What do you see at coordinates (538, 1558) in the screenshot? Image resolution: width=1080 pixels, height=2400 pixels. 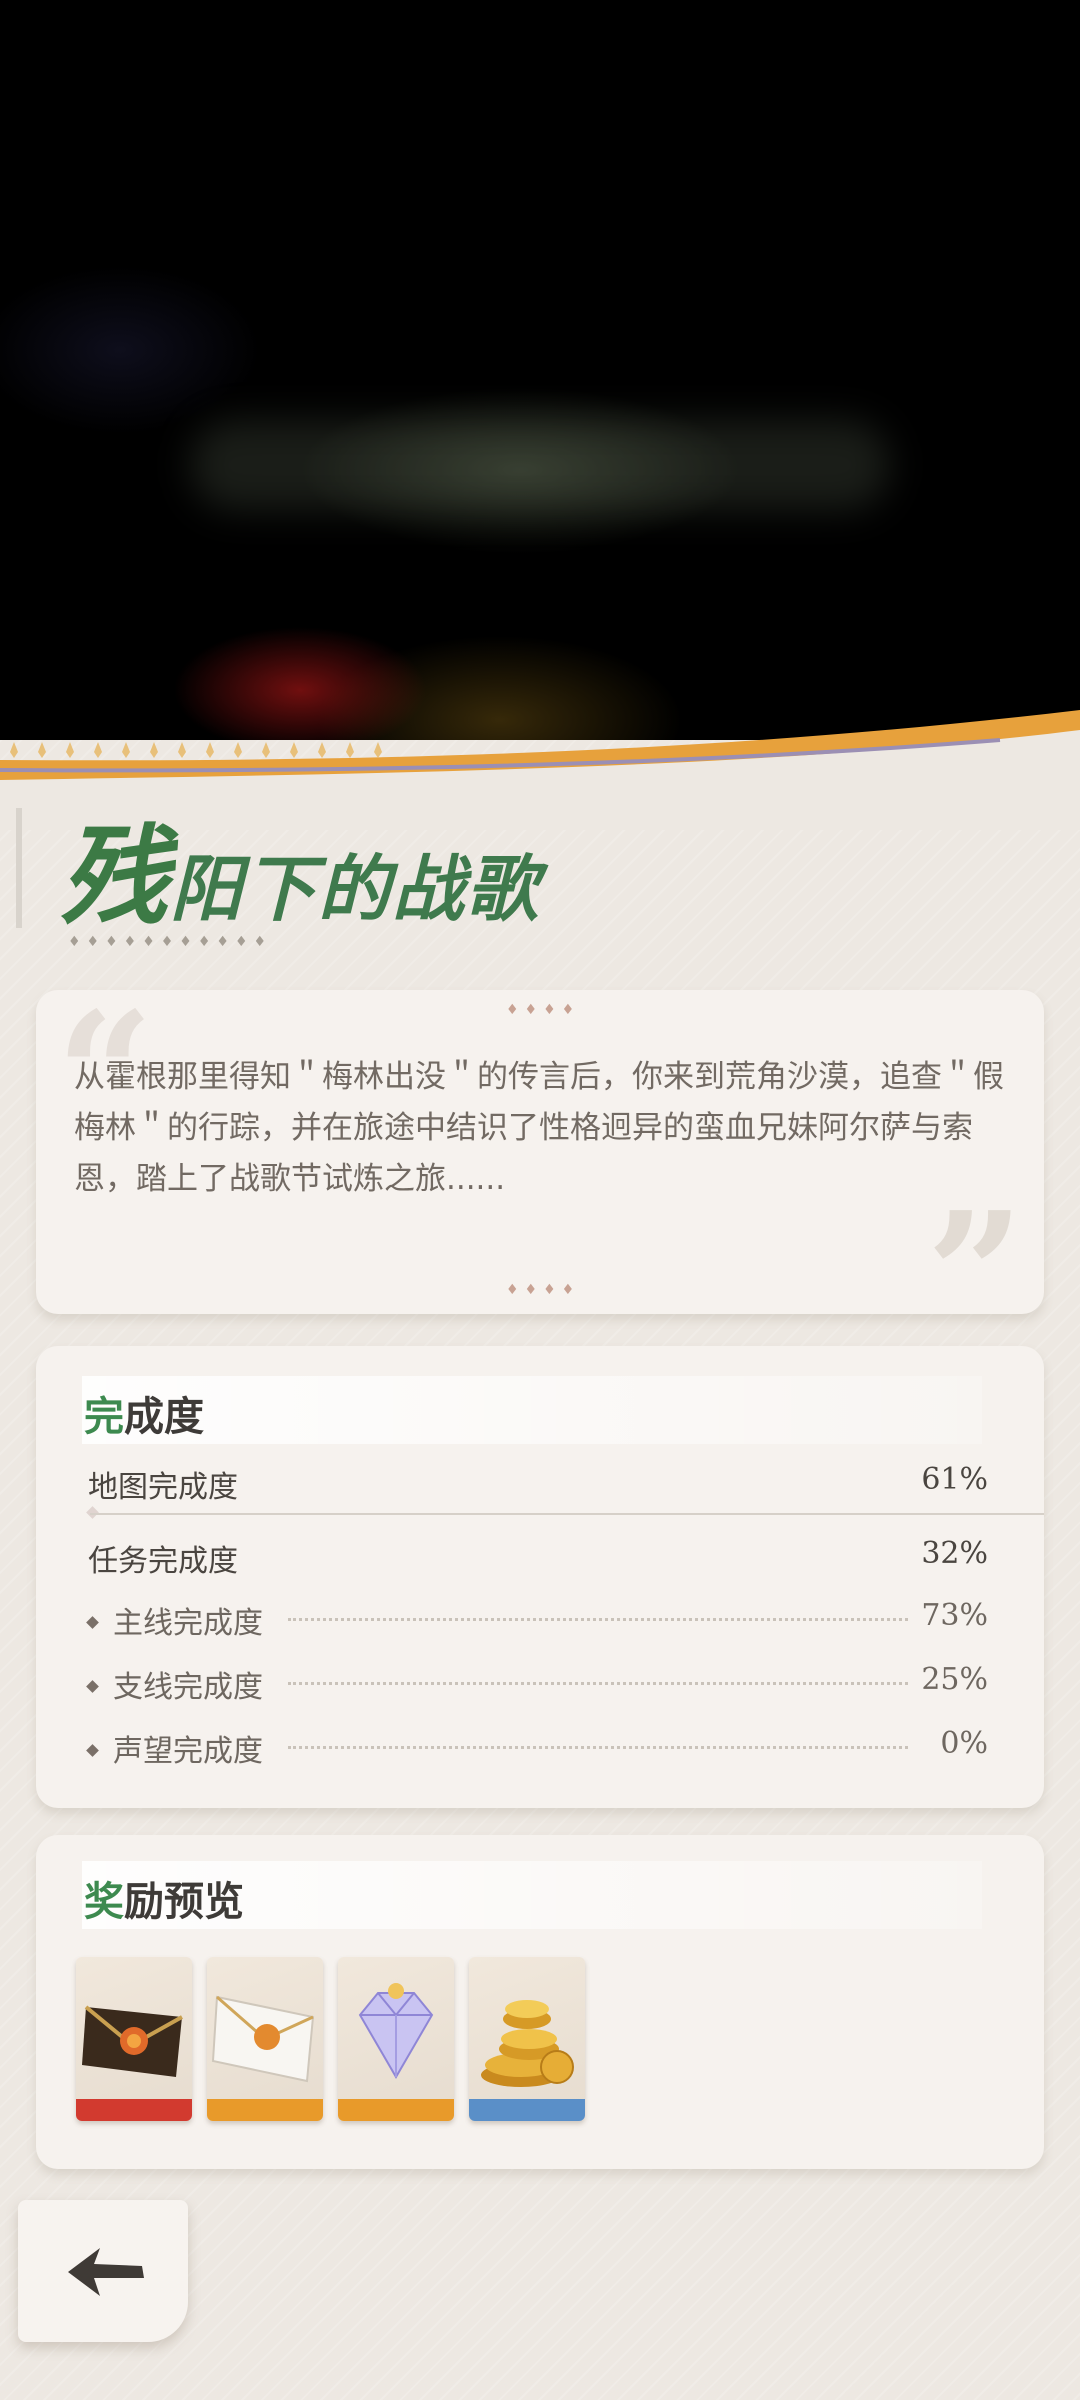 I see `quest-completion-row: 任务完成度 32%` at bounding box center [538, 1558].